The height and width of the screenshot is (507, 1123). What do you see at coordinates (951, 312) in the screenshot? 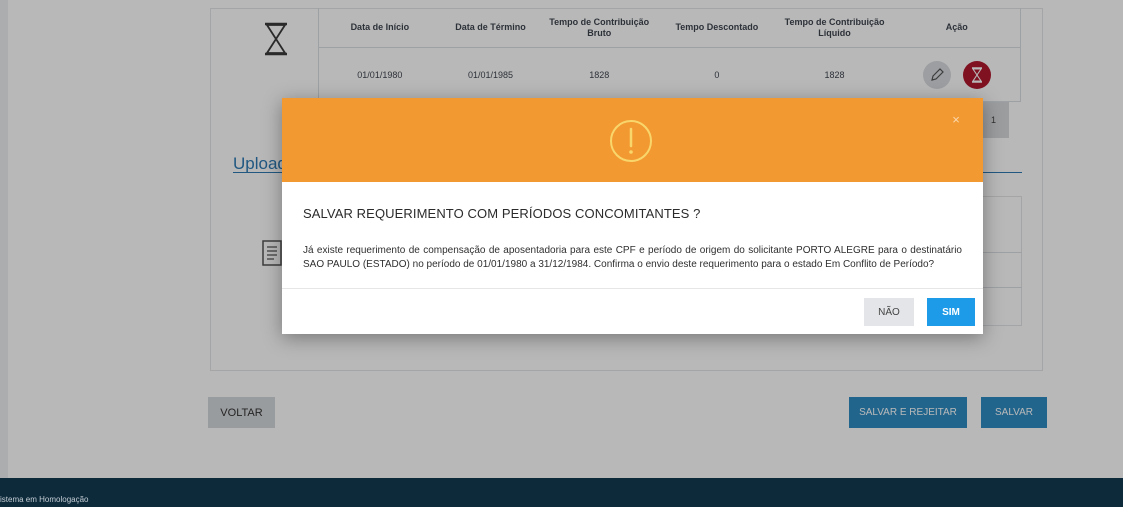
I see `yes-button: SIM` at bounding box center [951, 312].